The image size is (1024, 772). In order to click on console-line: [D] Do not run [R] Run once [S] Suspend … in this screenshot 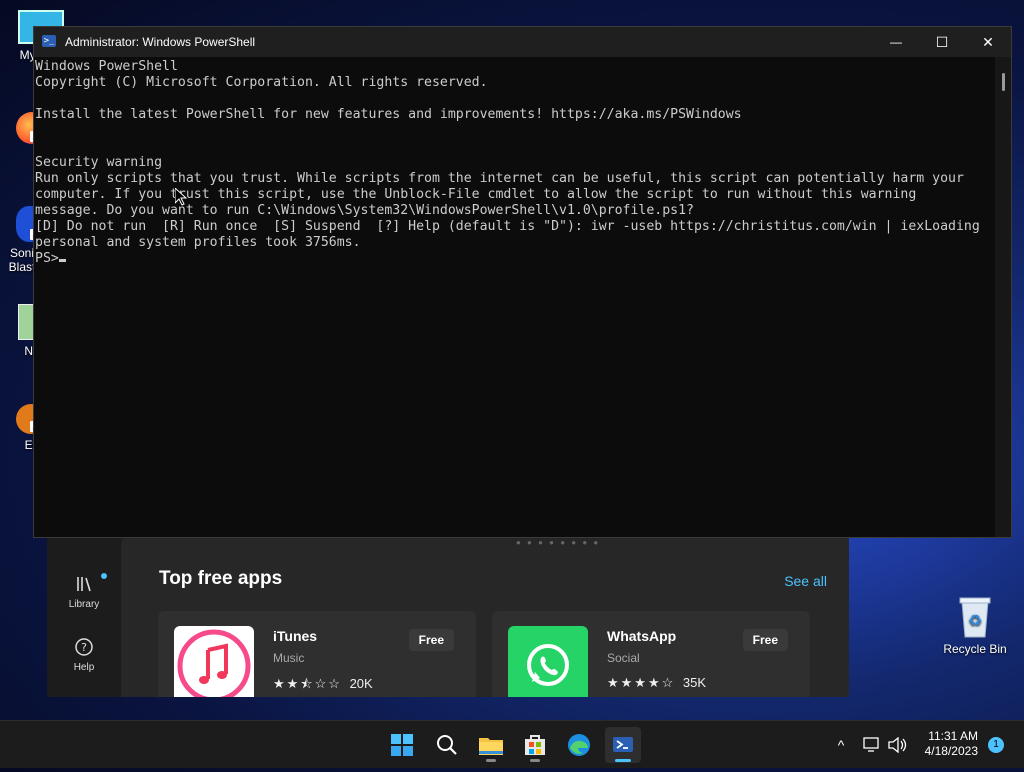, I will do `click(507, 226)`.